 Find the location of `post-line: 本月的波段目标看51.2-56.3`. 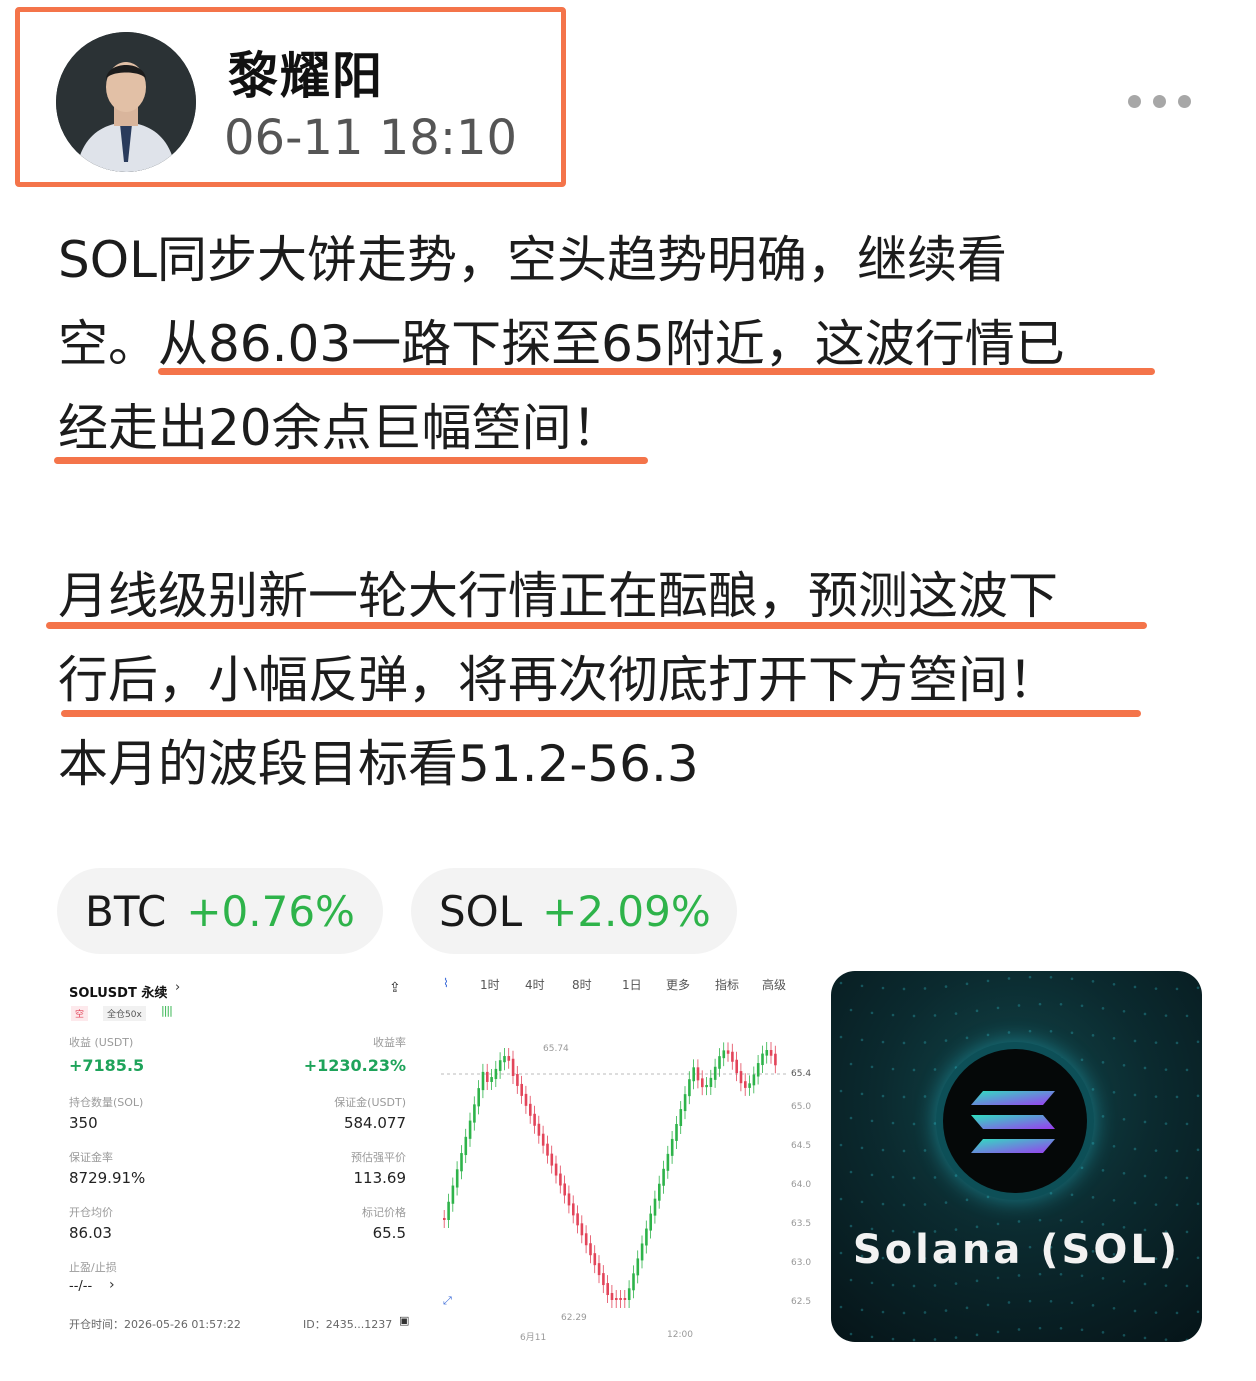

post-line: 本月的波段目标看51.2-56.3 is located at coordinates (378, 764).